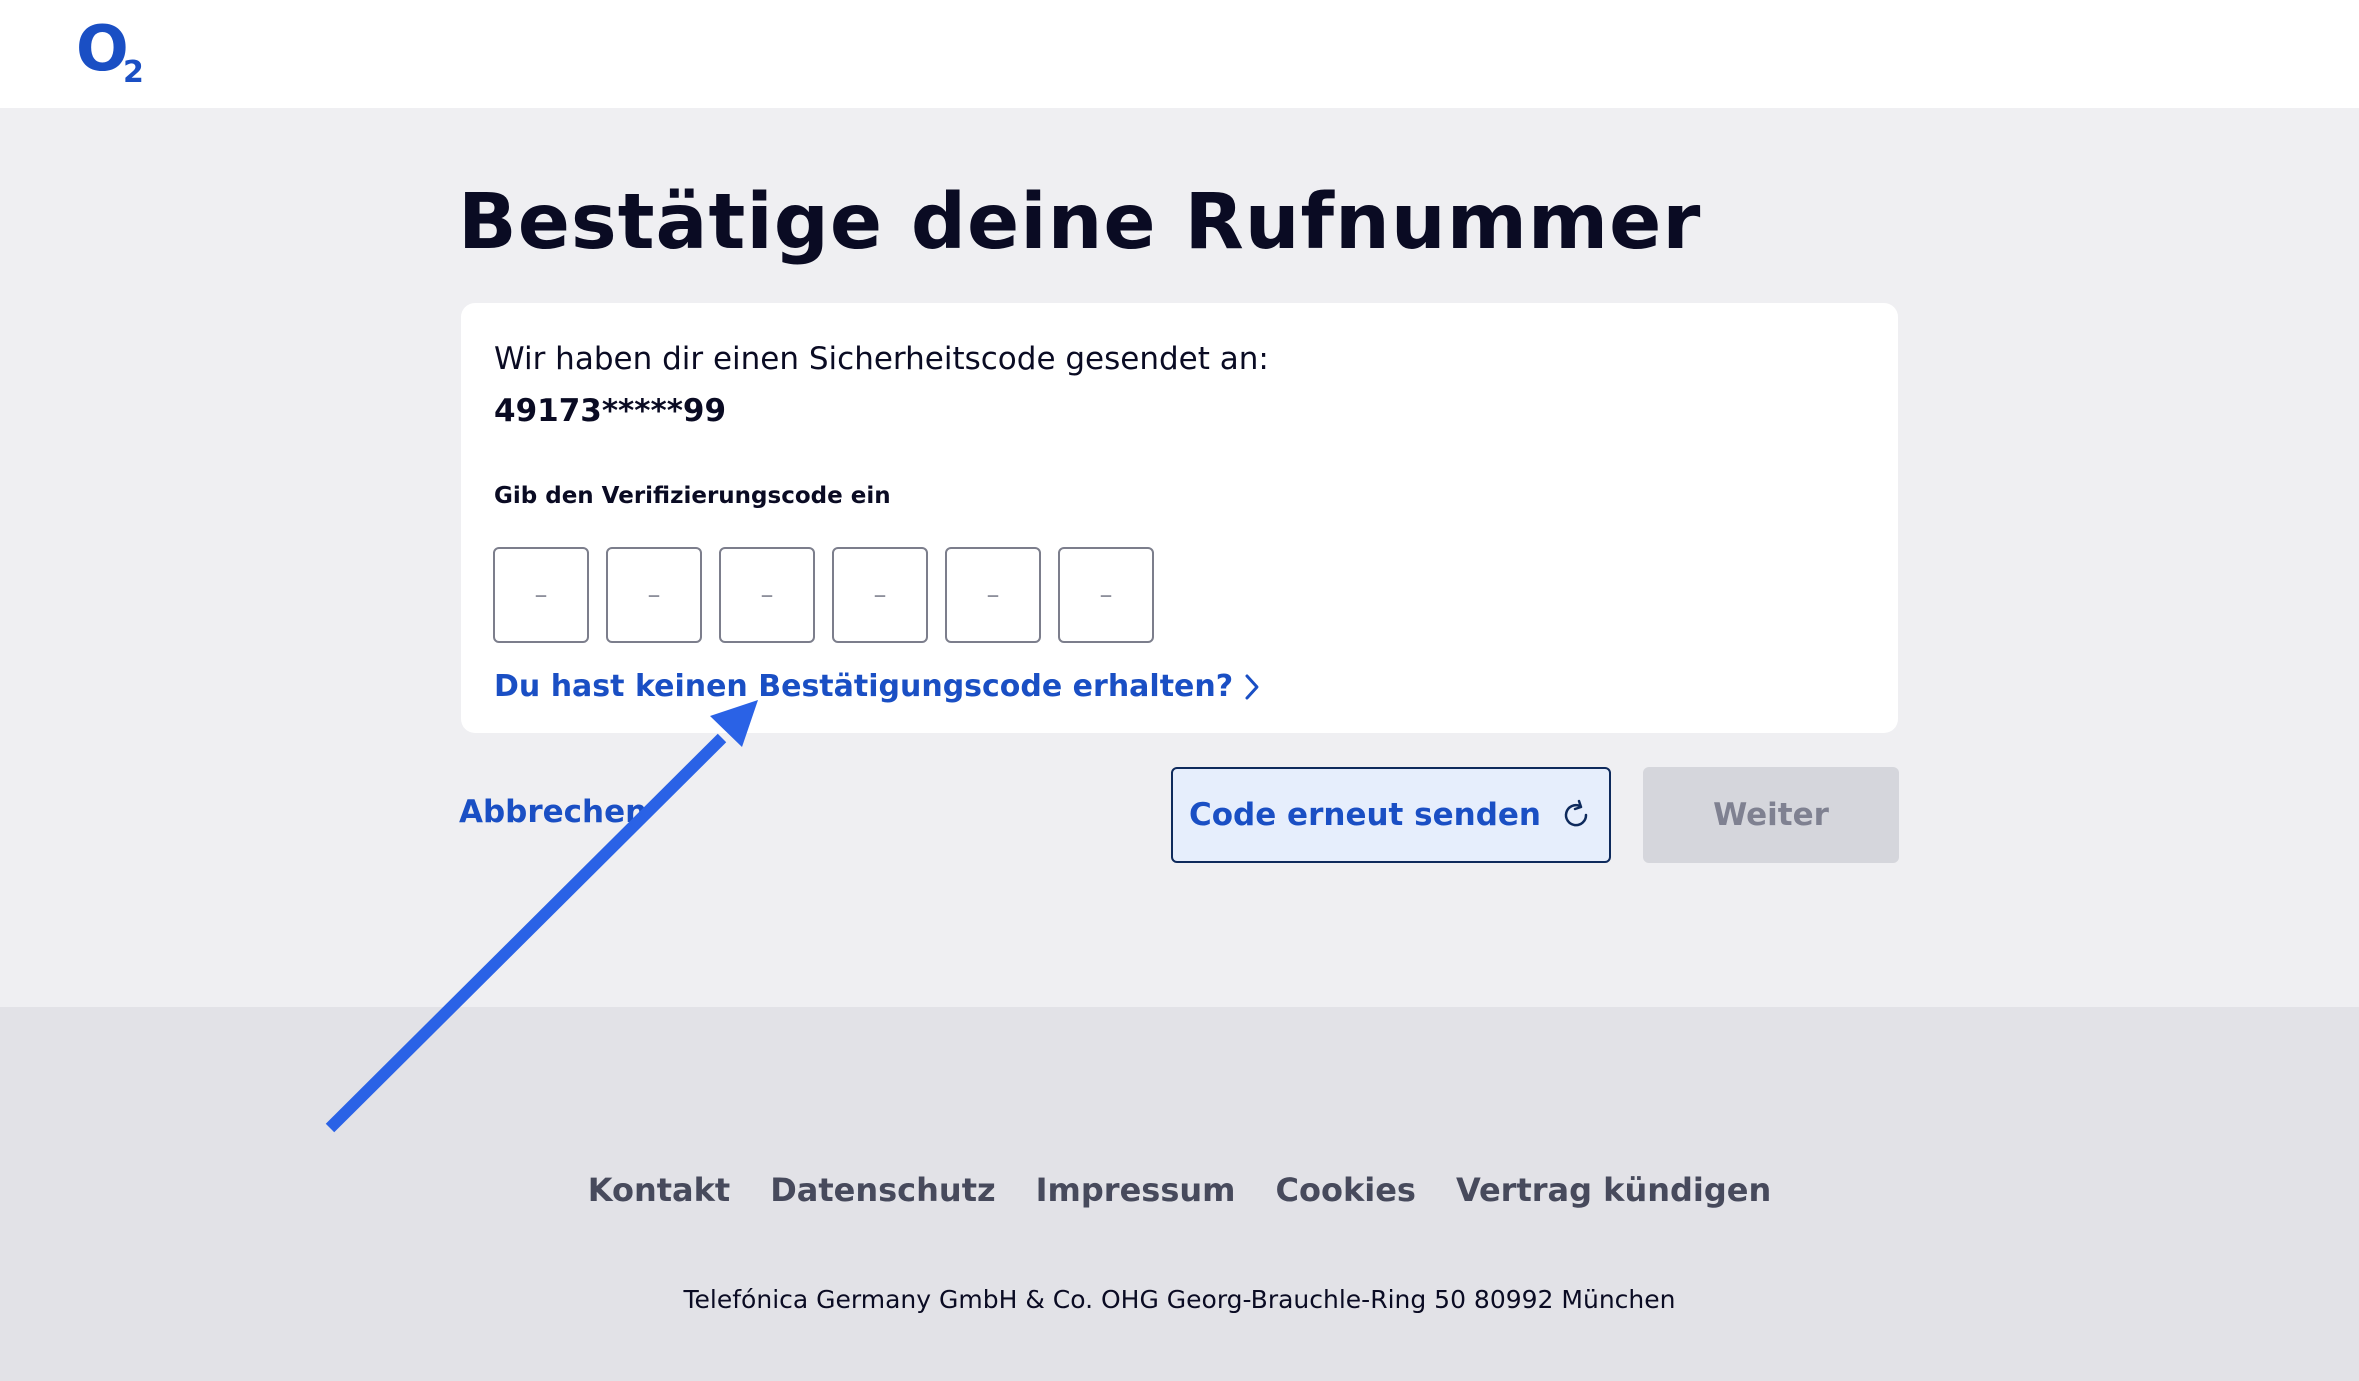 Image resolution: width=2359 pixels, height=1381 pixels. What do you see at coordinates (1252, 686) in the screenshot?
I see `chevron-right-icon` at bounding box center [1252, 686].